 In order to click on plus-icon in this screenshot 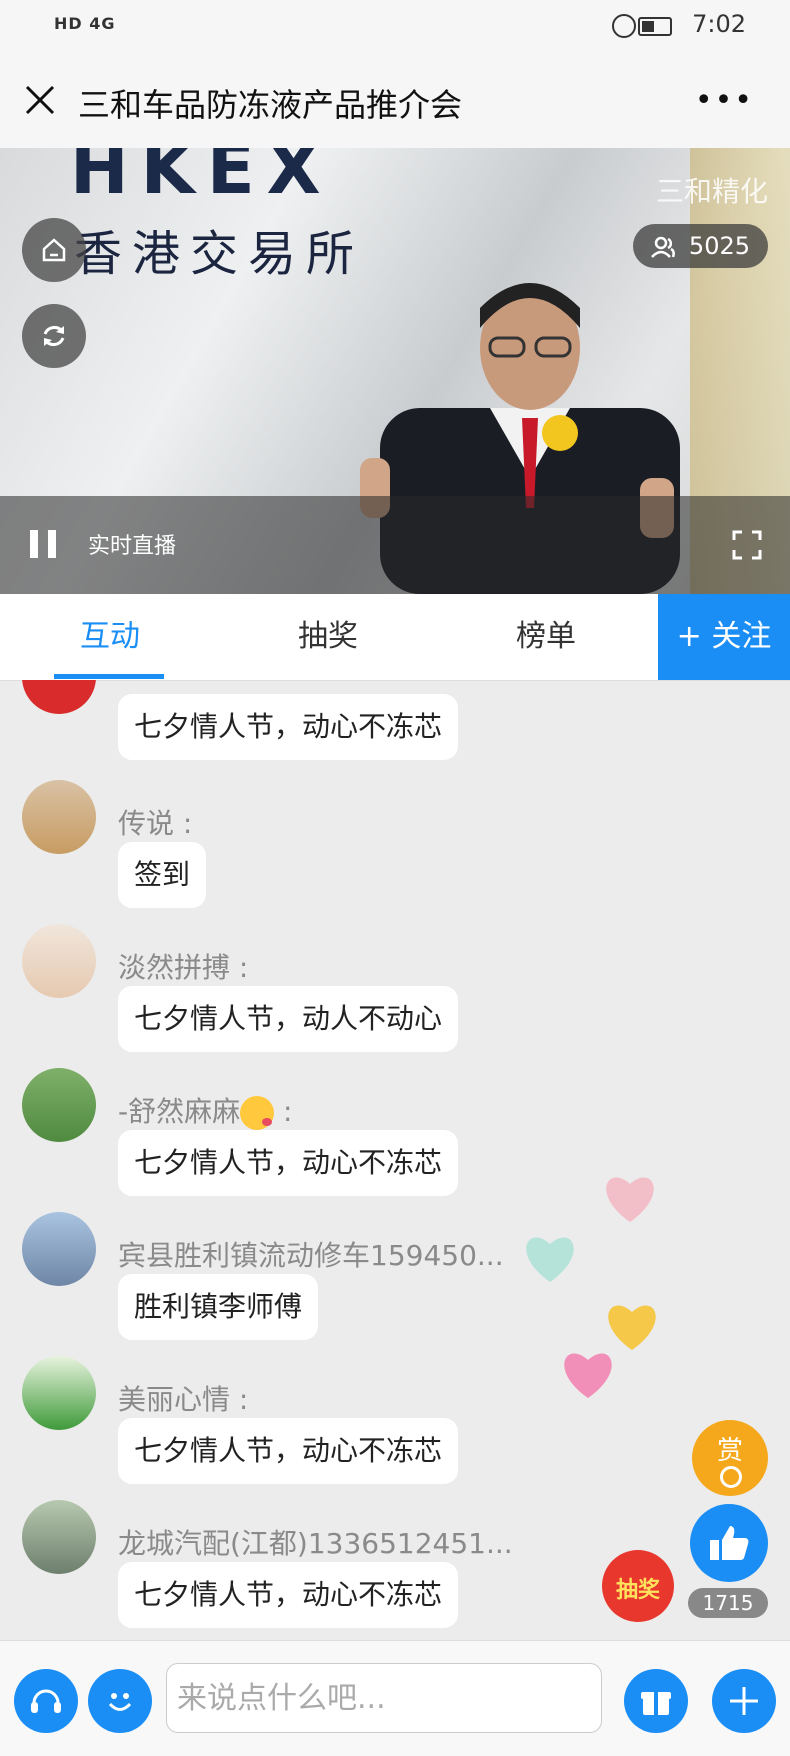, I will do `click(744, 1701)`.